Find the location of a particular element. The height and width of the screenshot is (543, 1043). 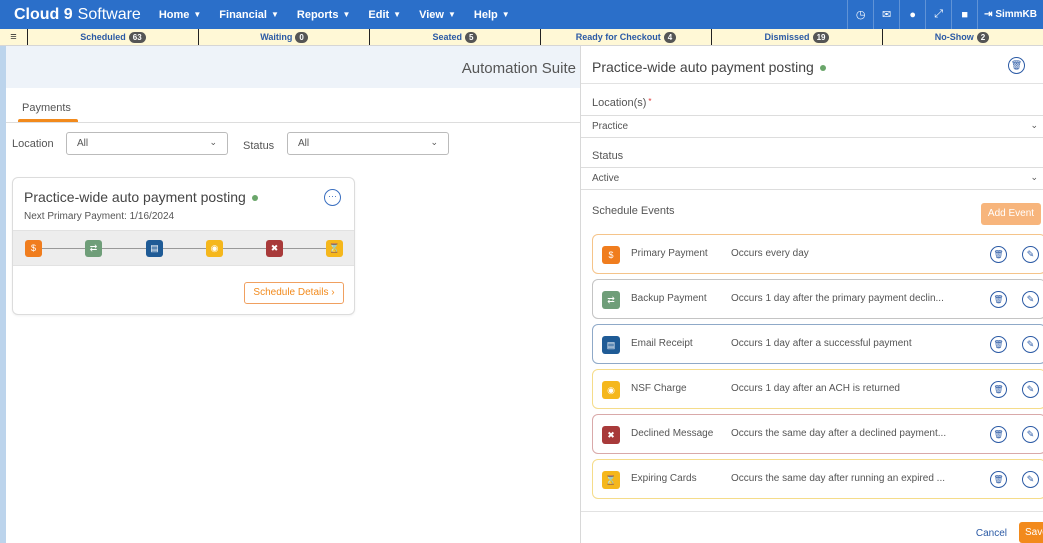

status-count-badge: 0 is located at coordinates (301, 37).